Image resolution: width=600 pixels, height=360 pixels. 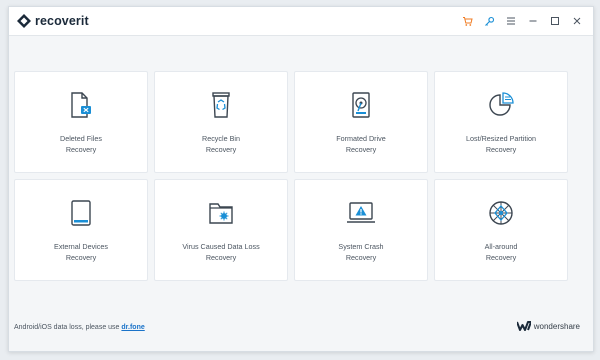 I want to click on card-label: Virus Caused Data Loss Recovery, so click(x=220, y=252).